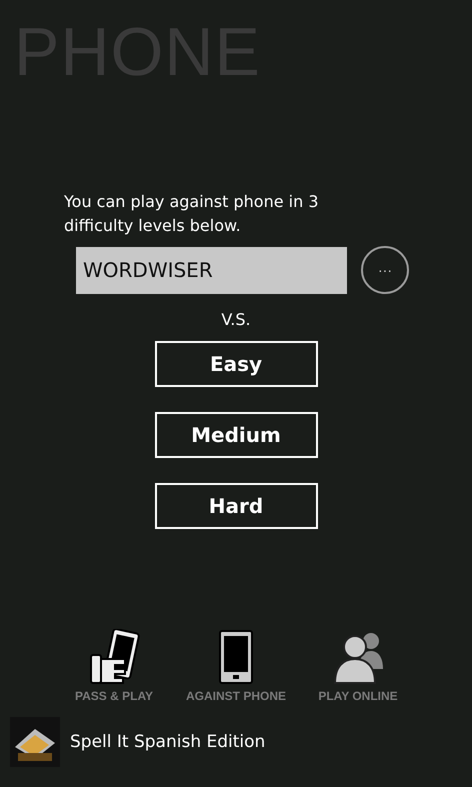 The image size is (472, 787). Describe the element at coordinates (236, 506) in the screenshot. I see `difficulty-button: Hard` at that location.